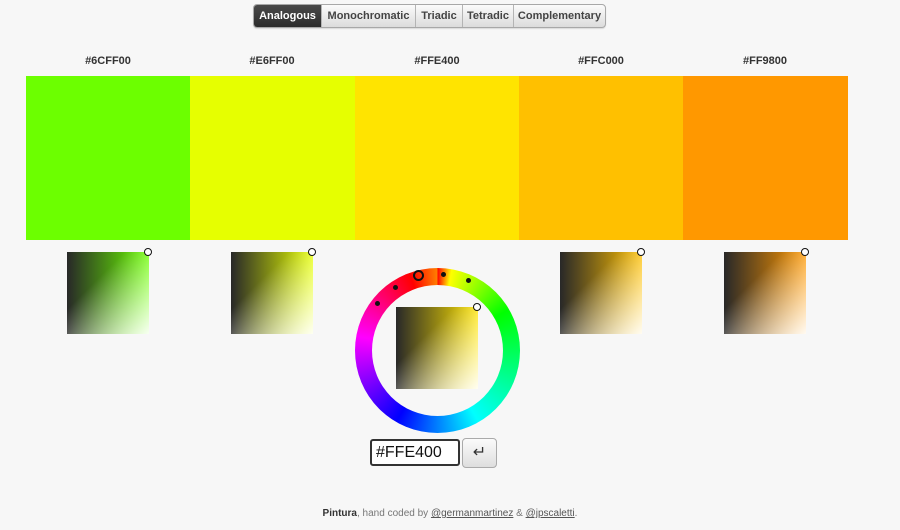 The width and height of the screenshot is (900, 530). What do you see at coordinates (438, 346) in the screenshot?
I see `sv-picker-main` at bounding box center [438, 346].